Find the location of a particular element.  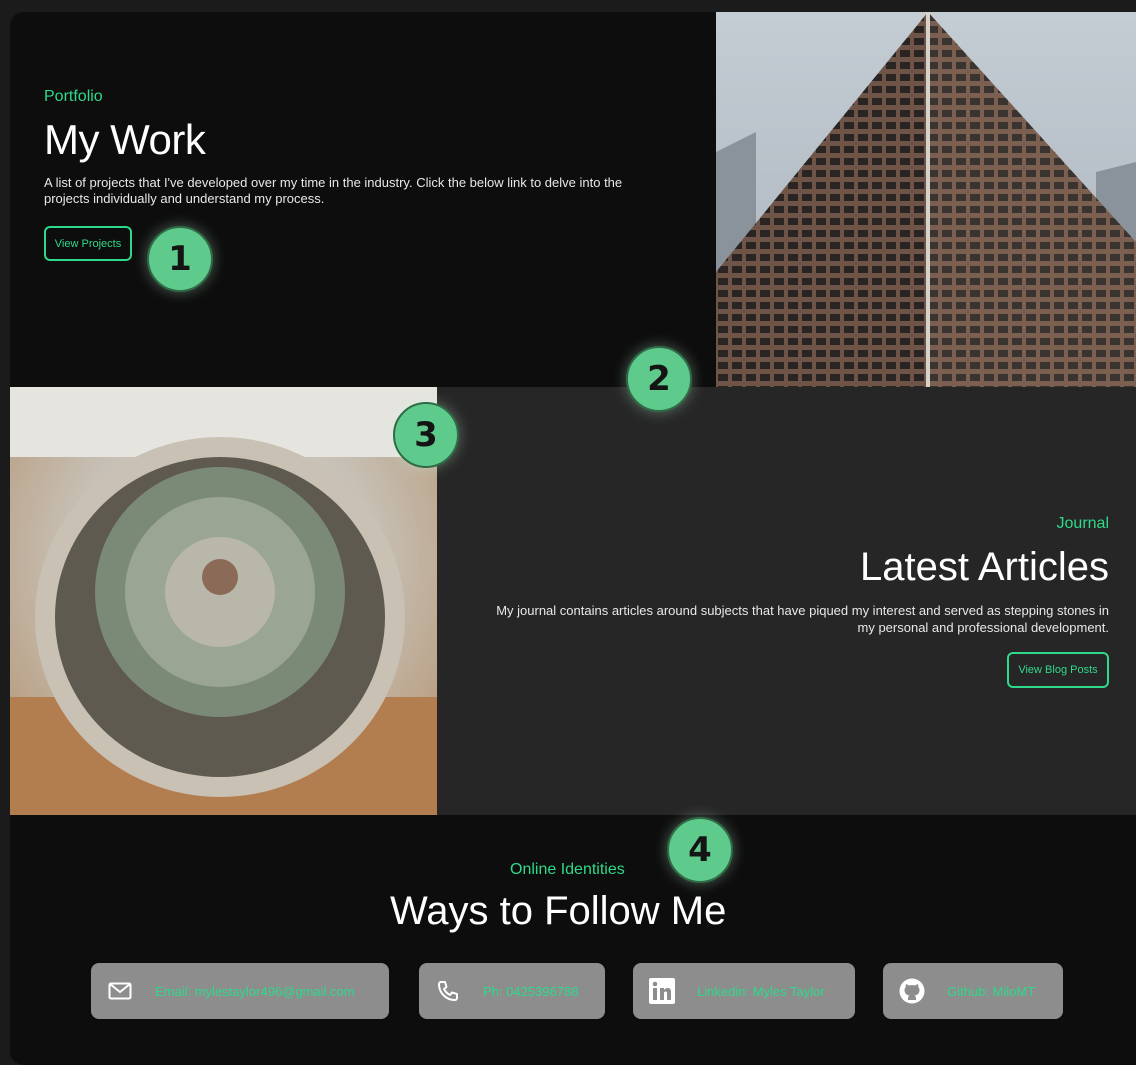

building-illustration is located at coordinates (926, 199).